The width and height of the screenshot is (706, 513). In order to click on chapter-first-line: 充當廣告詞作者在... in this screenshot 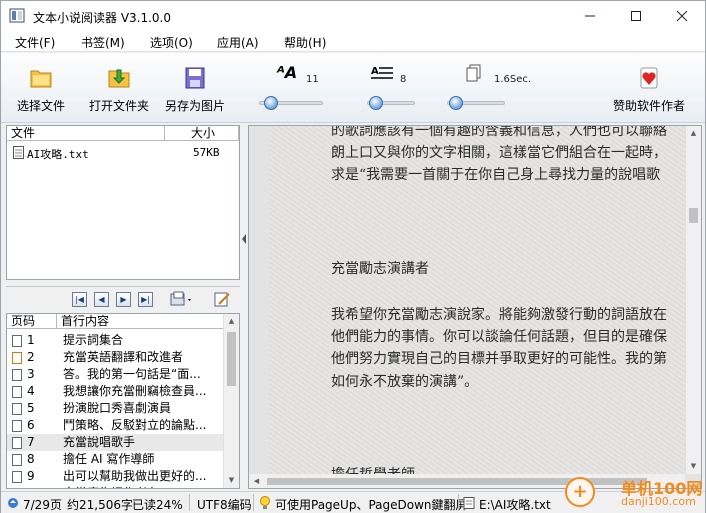, I will do `click(116, 486)`.